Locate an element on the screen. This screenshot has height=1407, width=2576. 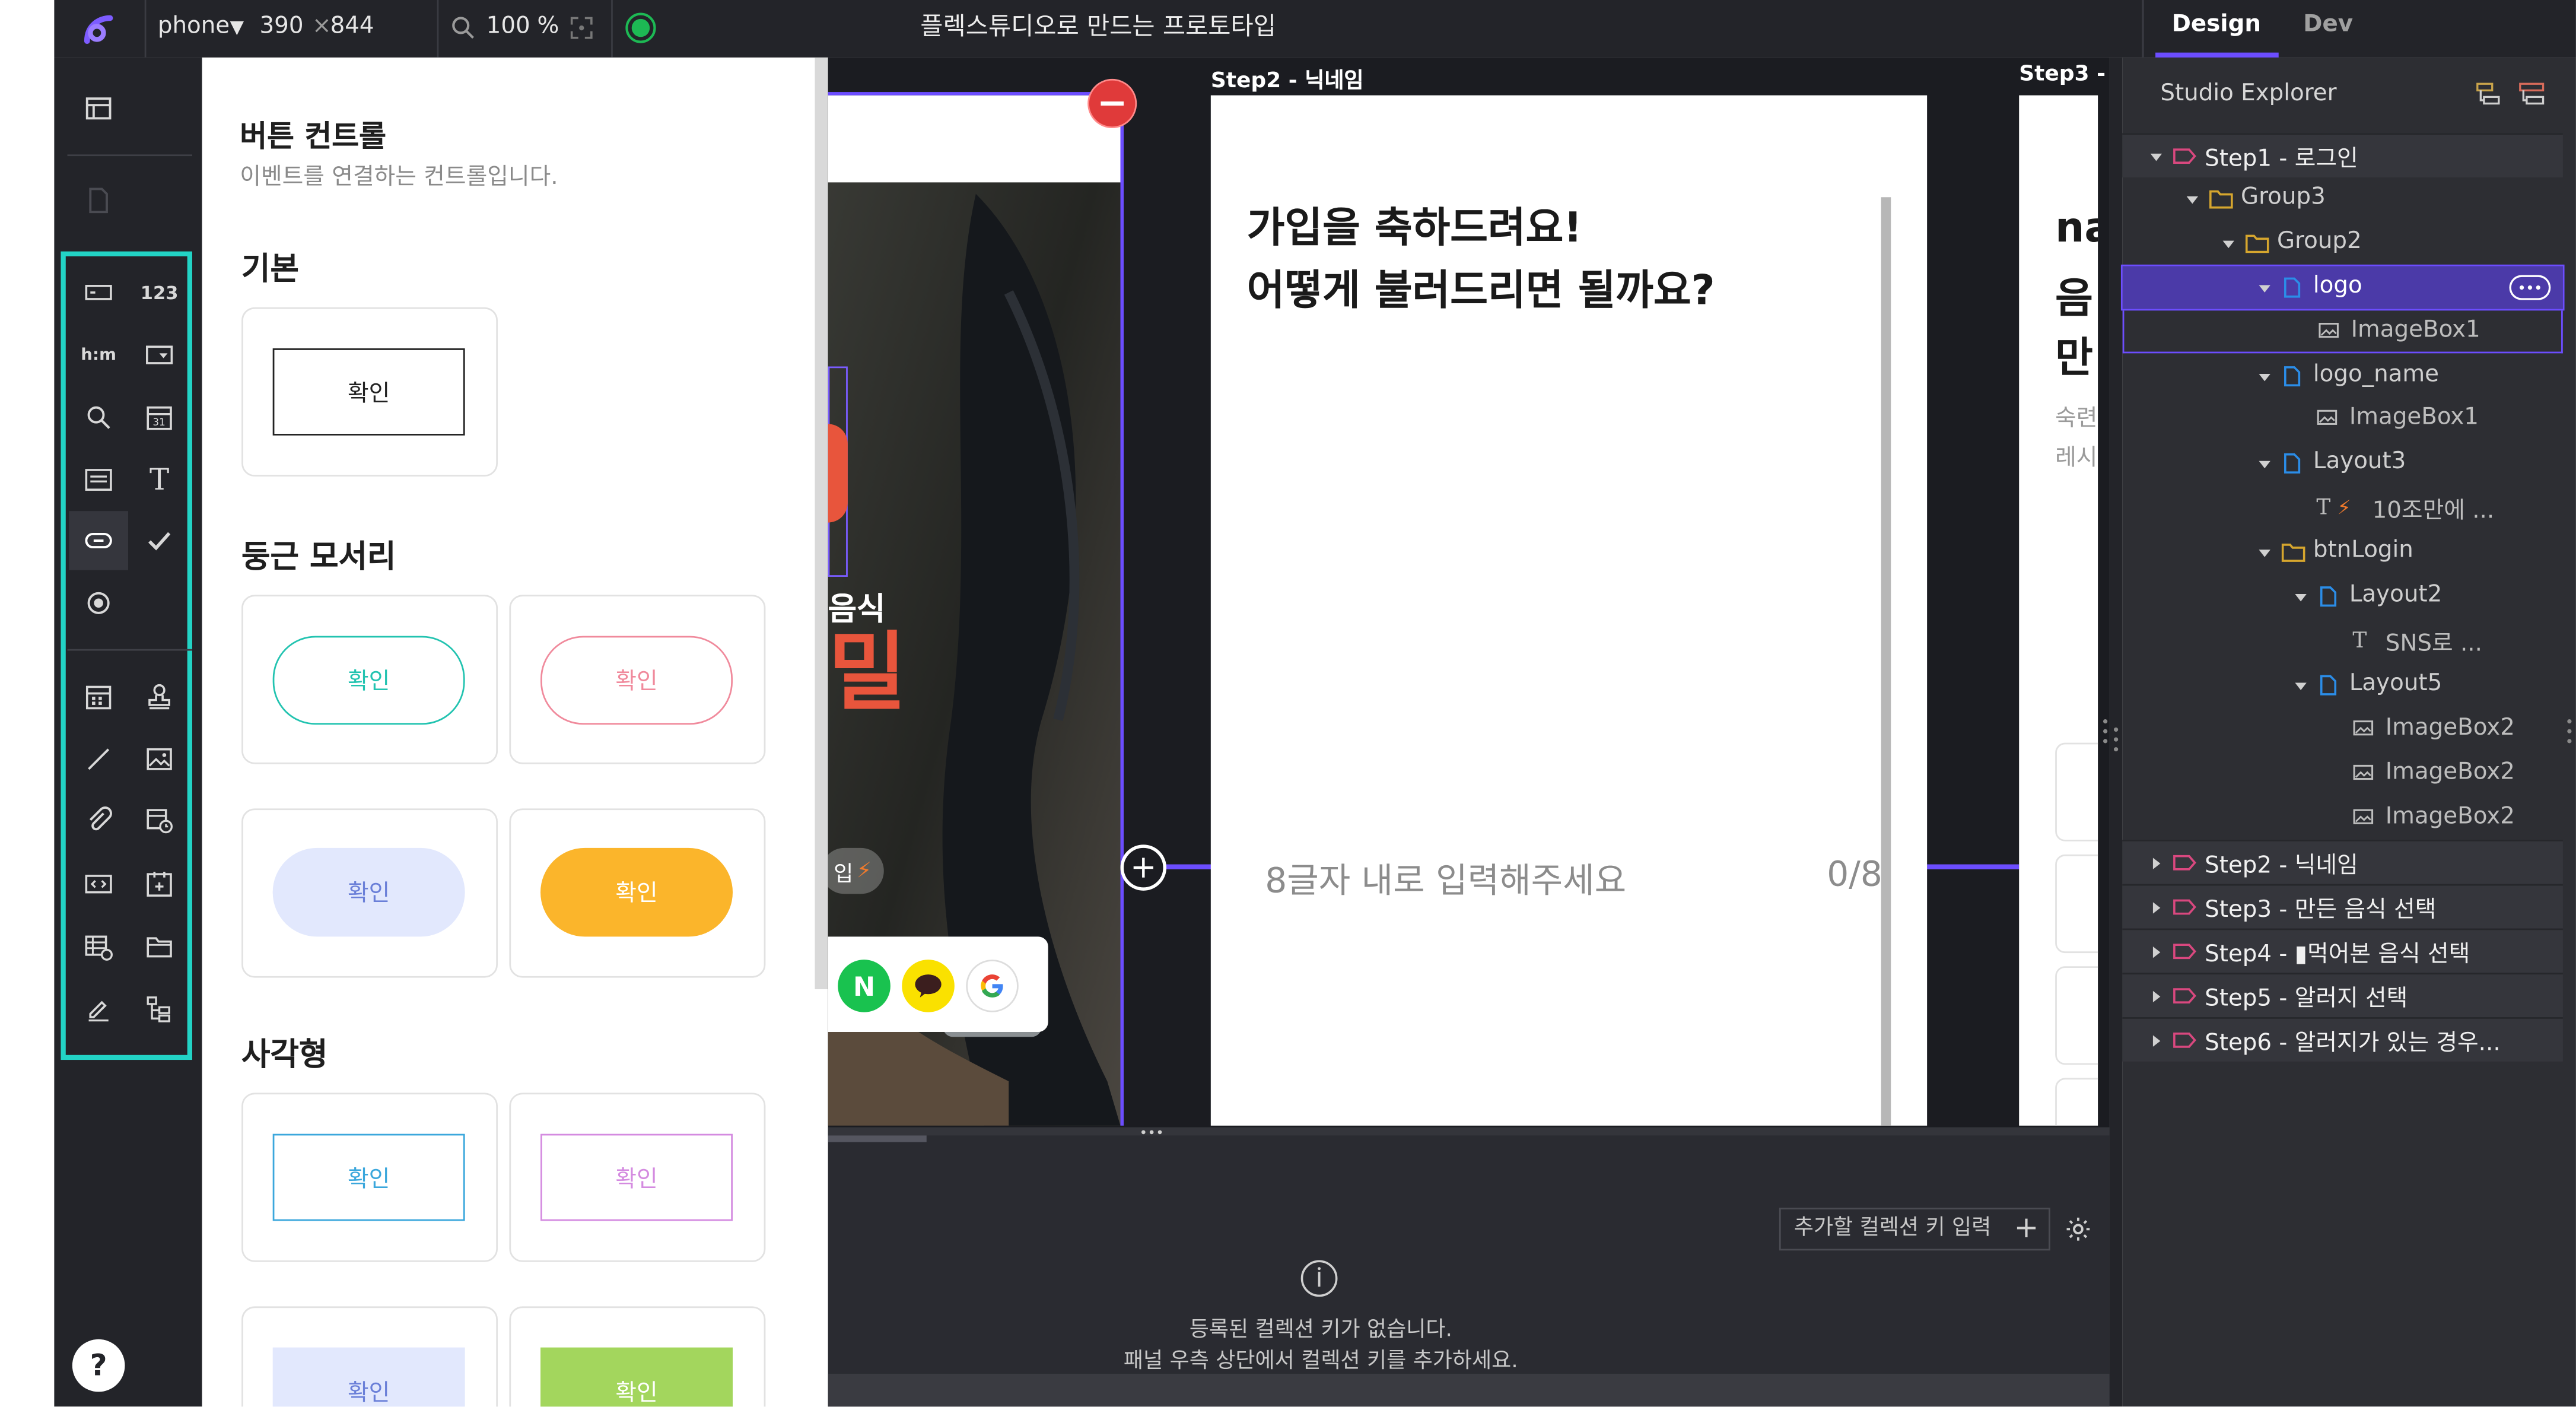
tree-item: Step2 - 닉네임 is located at coordinates (2342, 862).